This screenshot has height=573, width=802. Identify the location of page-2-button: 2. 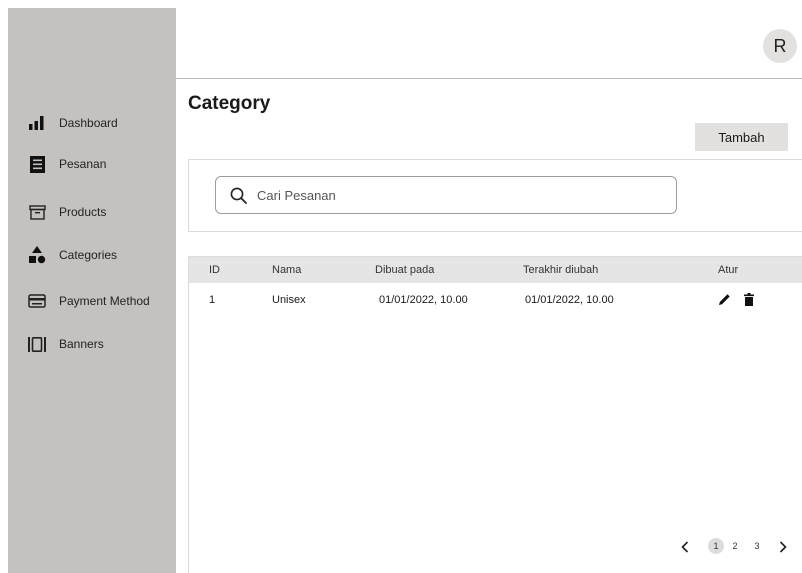
(735, 546).